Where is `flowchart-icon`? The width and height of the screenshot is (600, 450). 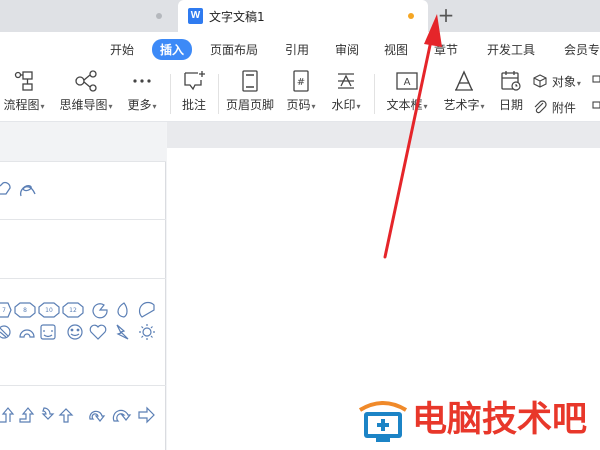 flowchart-icon is located at coordinates (23, 81).